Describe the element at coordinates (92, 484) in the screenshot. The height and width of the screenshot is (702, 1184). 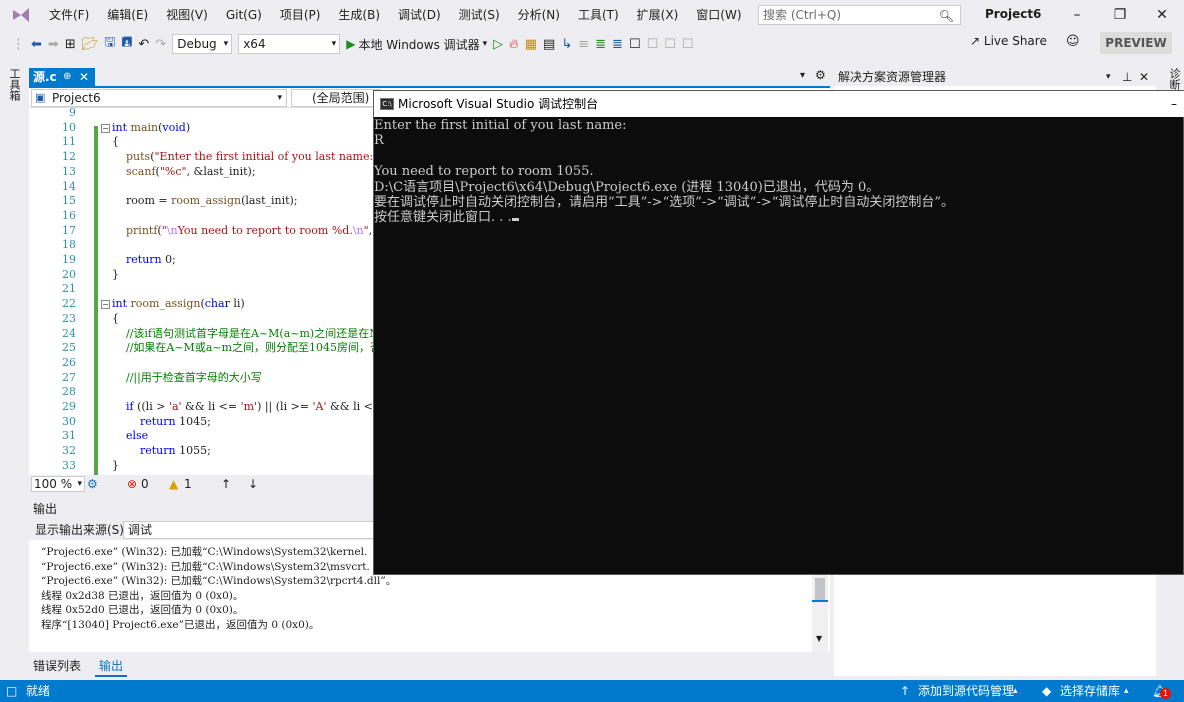
I see `health-icon: ⚙` at that location.